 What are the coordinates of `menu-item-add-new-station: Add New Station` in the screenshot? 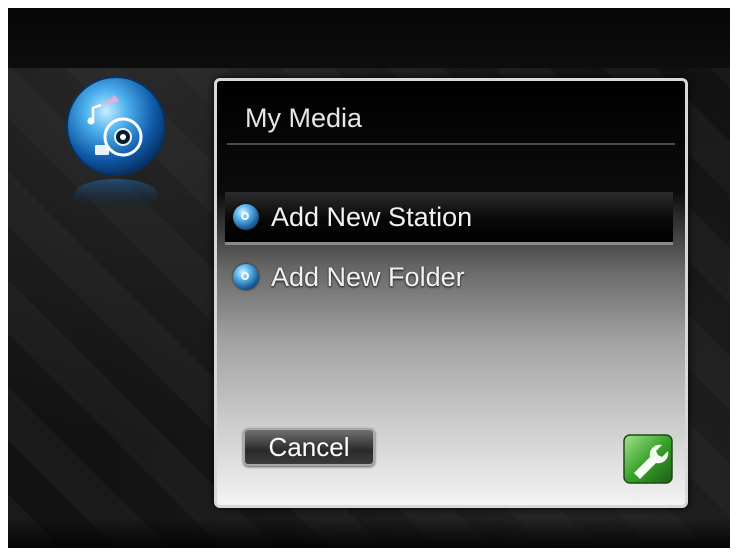 It's located at (449, 218).